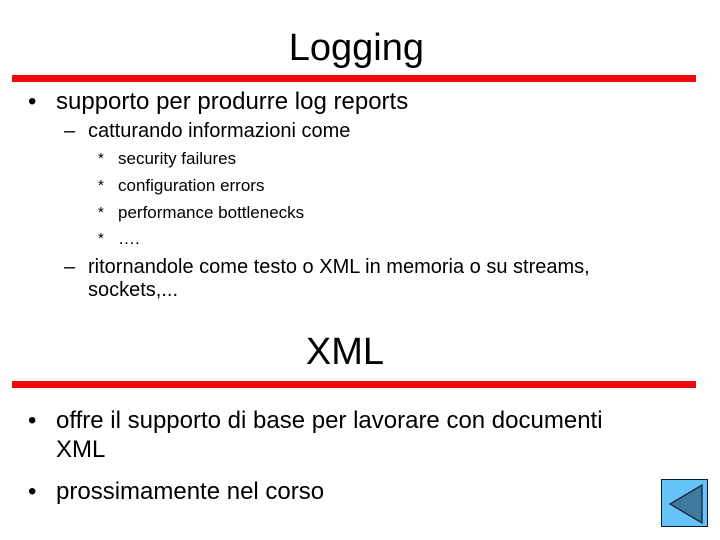  What do you see at coordinates (190, 491) in the screenshot?
I see `bullet-text: prossimamente nel corso` at bounding box center [190, 491].